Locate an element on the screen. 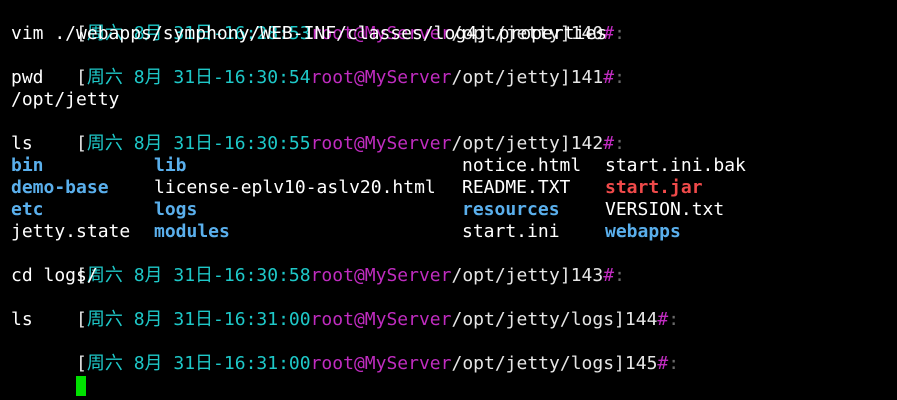 This screenshot has width=897, height=400. ls-entry-file: license-eplv10-aslv20.html is located at coordinates (295, 187).